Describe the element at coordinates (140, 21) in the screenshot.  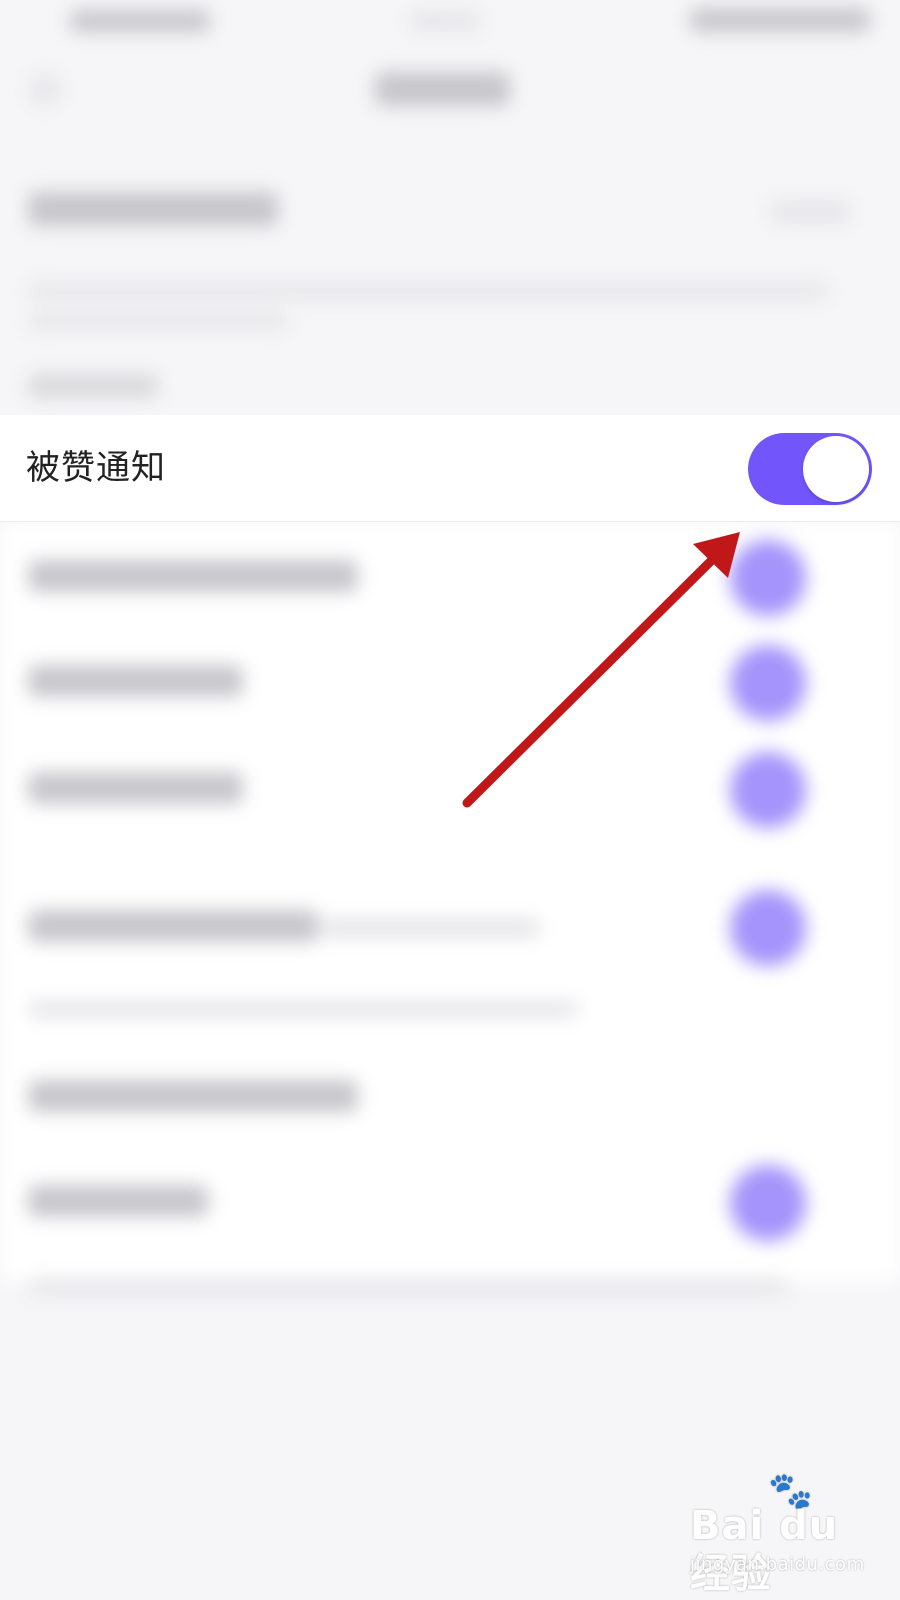
I see `blurred-status-time` at that location.